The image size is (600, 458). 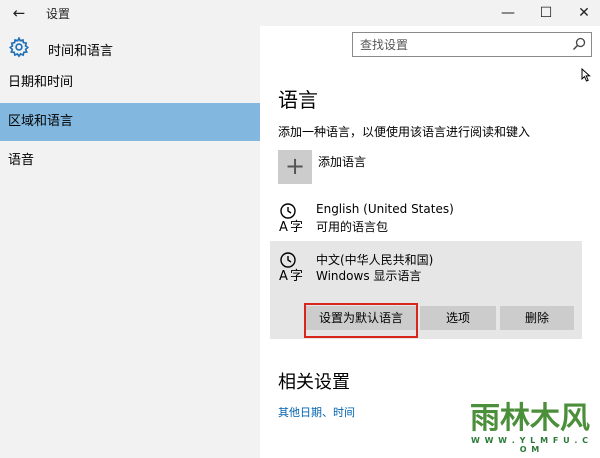 I want to click on svg-text: 雨林木风, so click(x=530, y=418).